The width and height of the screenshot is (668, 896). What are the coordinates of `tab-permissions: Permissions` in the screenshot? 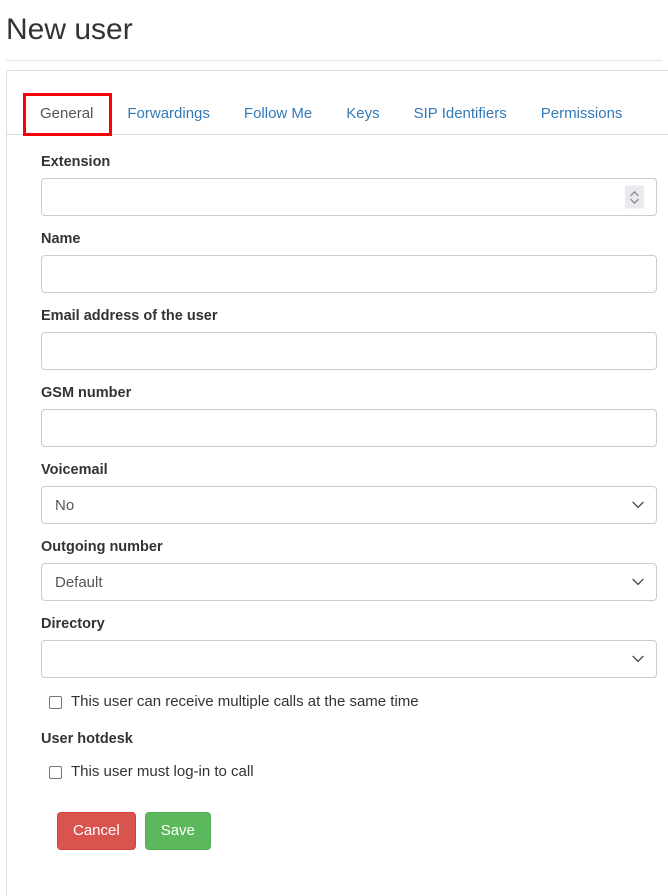 It's located at (582, 114).